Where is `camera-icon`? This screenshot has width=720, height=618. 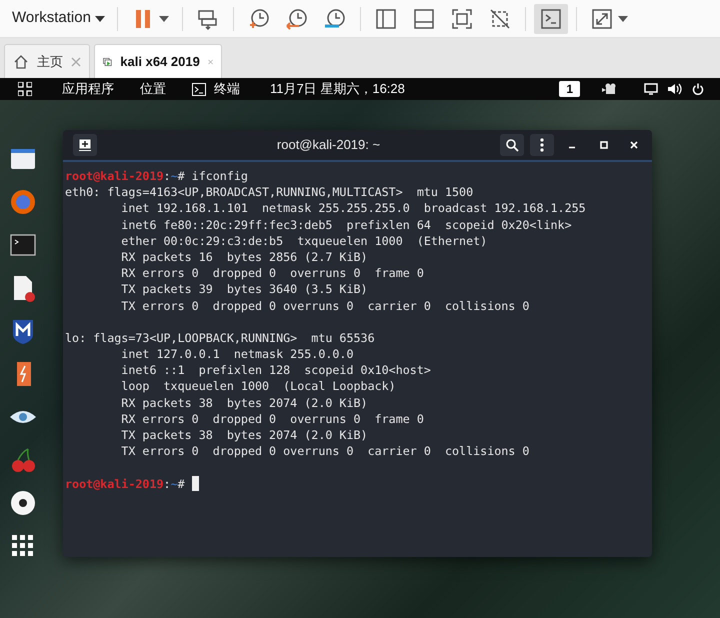
camera-icon is located at coordinates (610, 89).